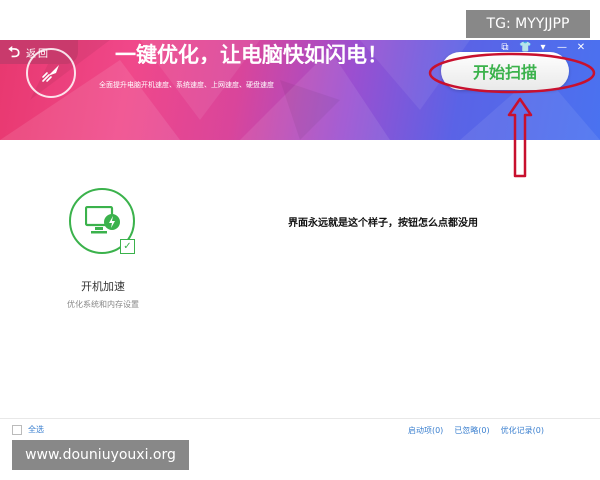 This screenshot has width=600, height=480. I want to click on ignored-link: 已忽略(0), so click(471, 430).